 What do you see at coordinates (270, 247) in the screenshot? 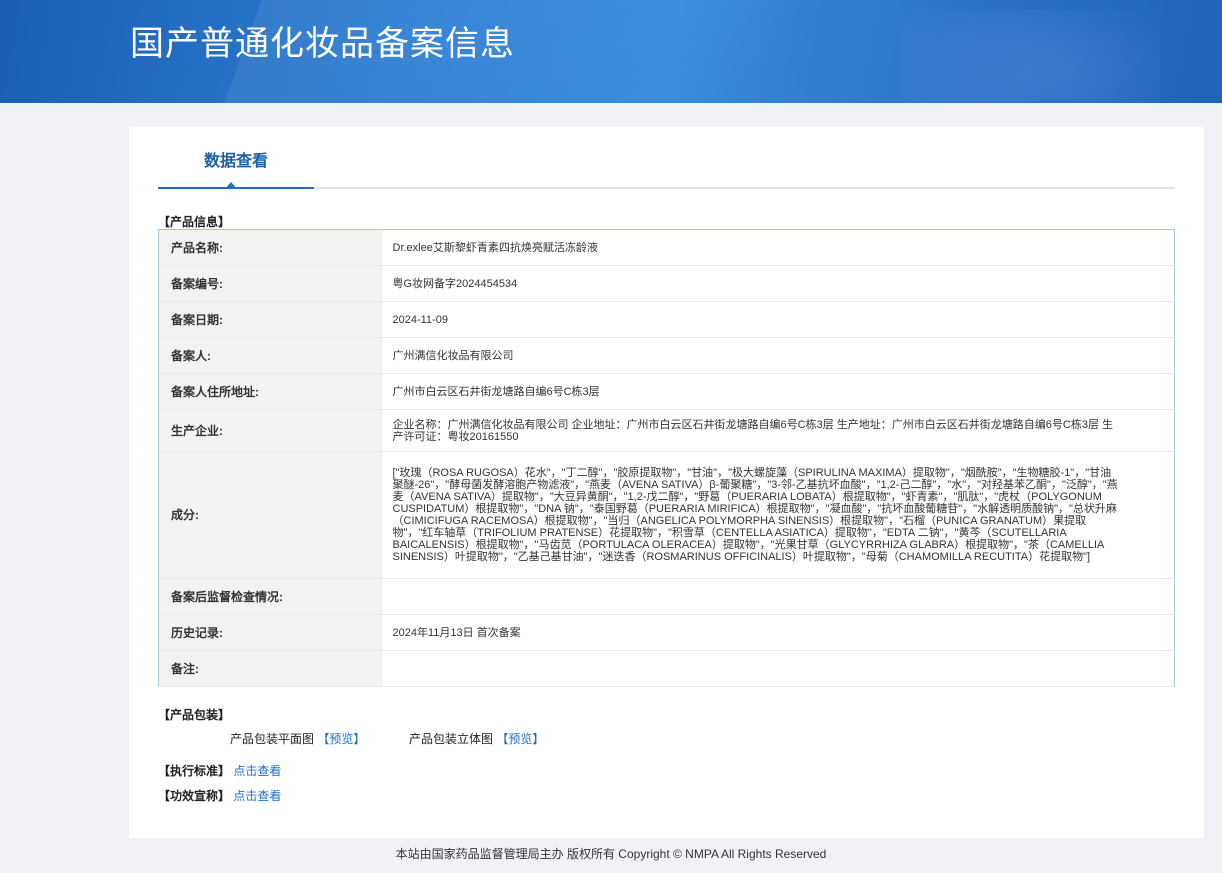
I see `row-key: 产品名称:` at bounding box center [270, 247].